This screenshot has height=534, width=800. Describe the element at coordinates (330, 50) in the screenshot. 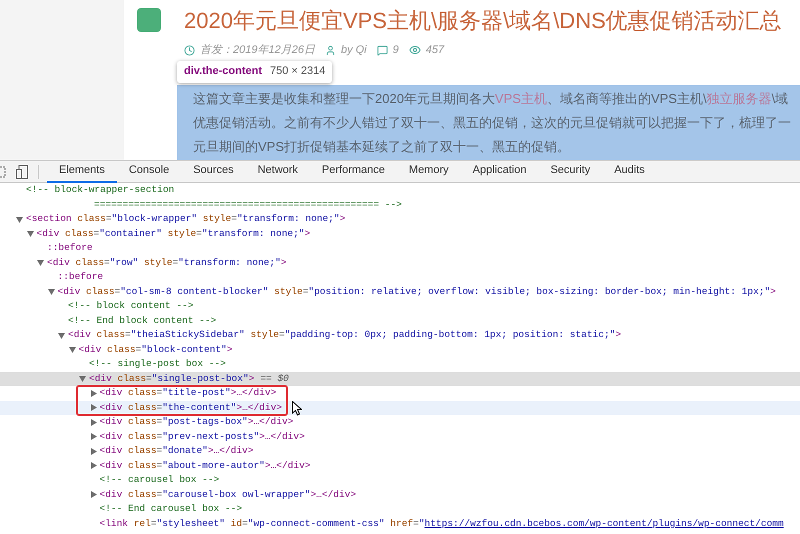

I see `user-icon` at that location.